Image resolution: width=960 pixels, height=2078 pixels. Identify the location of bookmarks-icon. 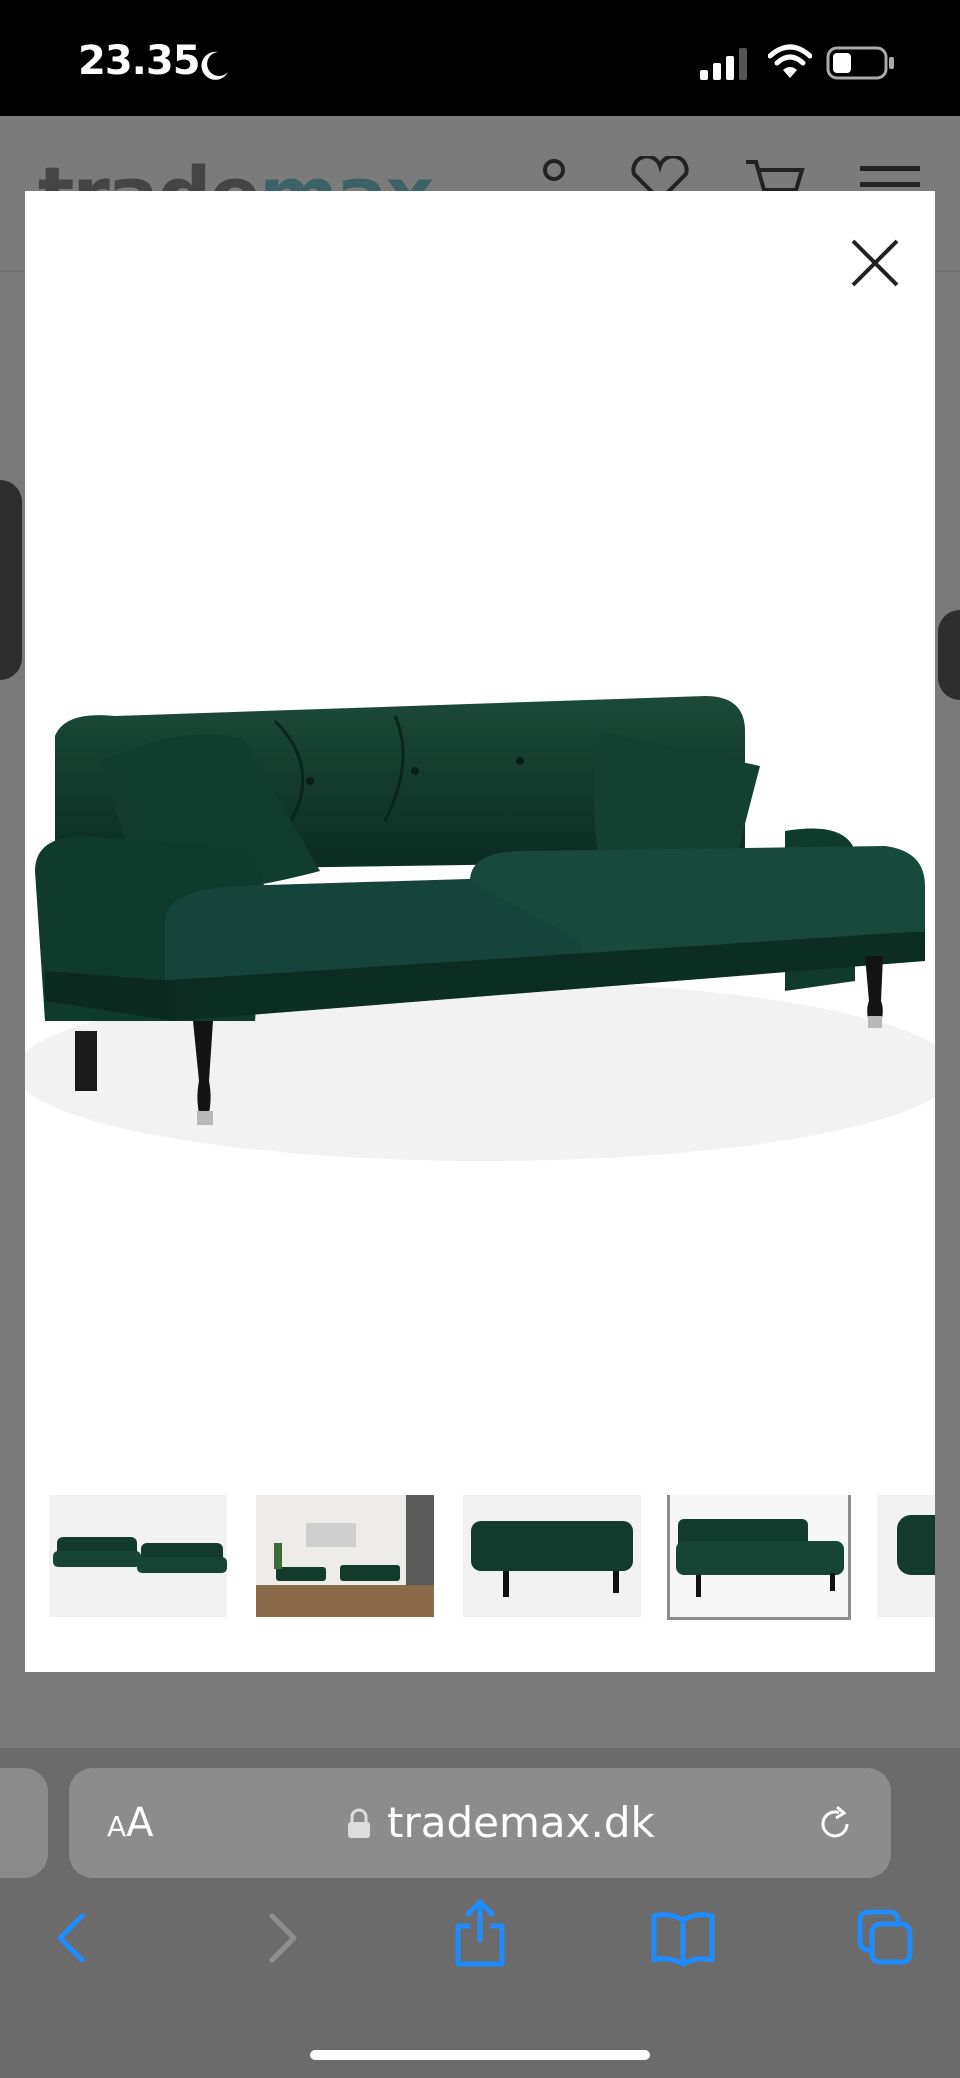
(683, 1938).